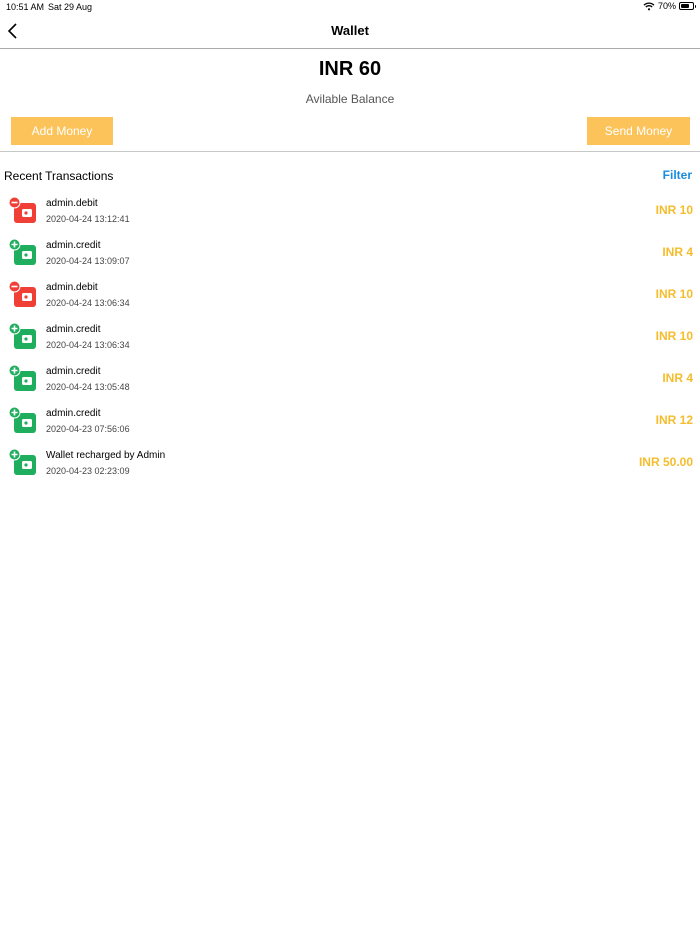  Describe the element at coordinates (70, 7) in the screenshot. I see `status-date: Sat 29 Aug` at that location.